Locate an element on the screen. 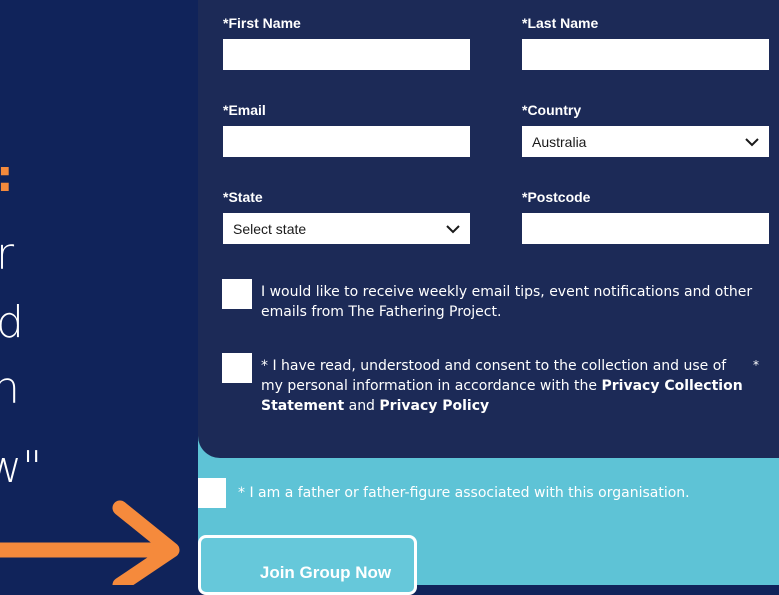  state-label: *State is located at coordinates (243, 197).